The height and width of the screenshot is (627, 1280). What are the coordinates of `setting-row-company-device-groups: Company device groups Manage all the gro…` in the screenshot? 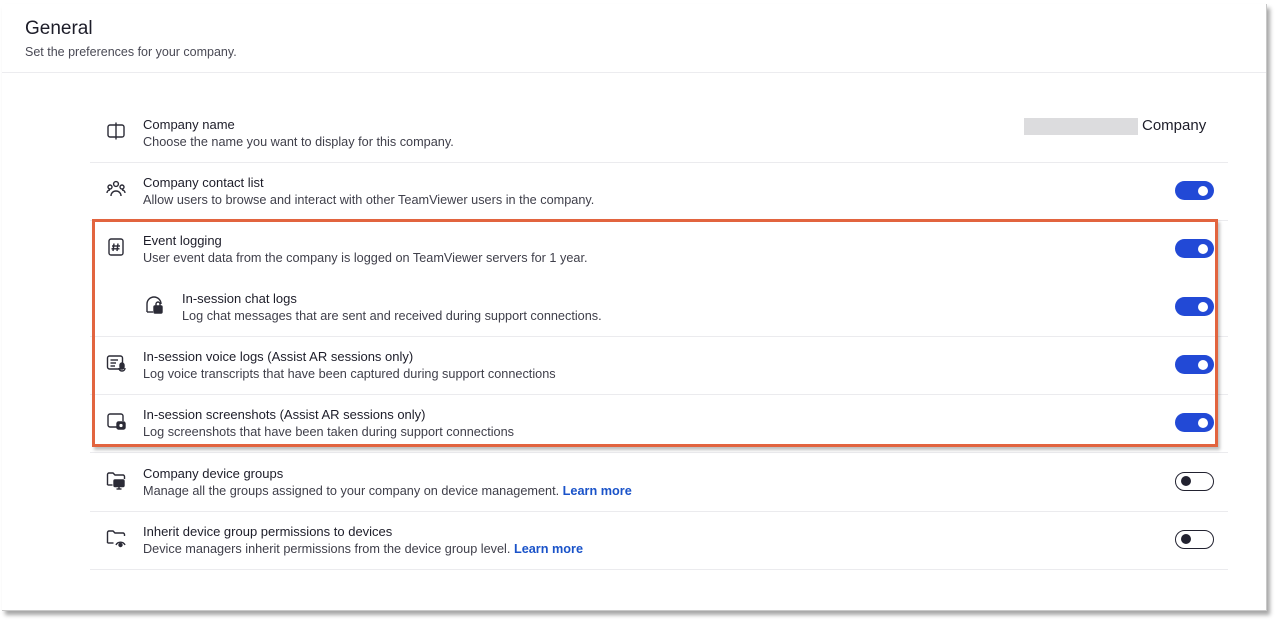 It's located at (659, 482).